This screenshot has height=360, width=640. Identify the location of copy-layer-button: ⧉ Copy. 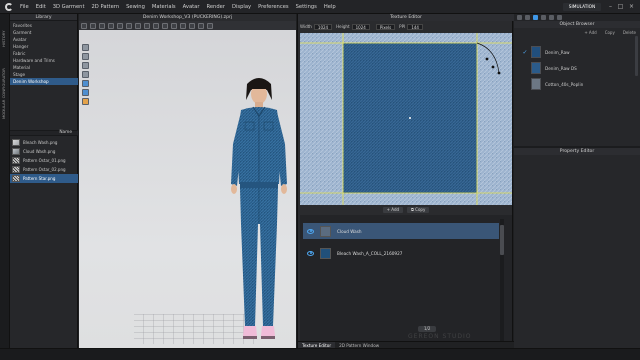
(418, 210).